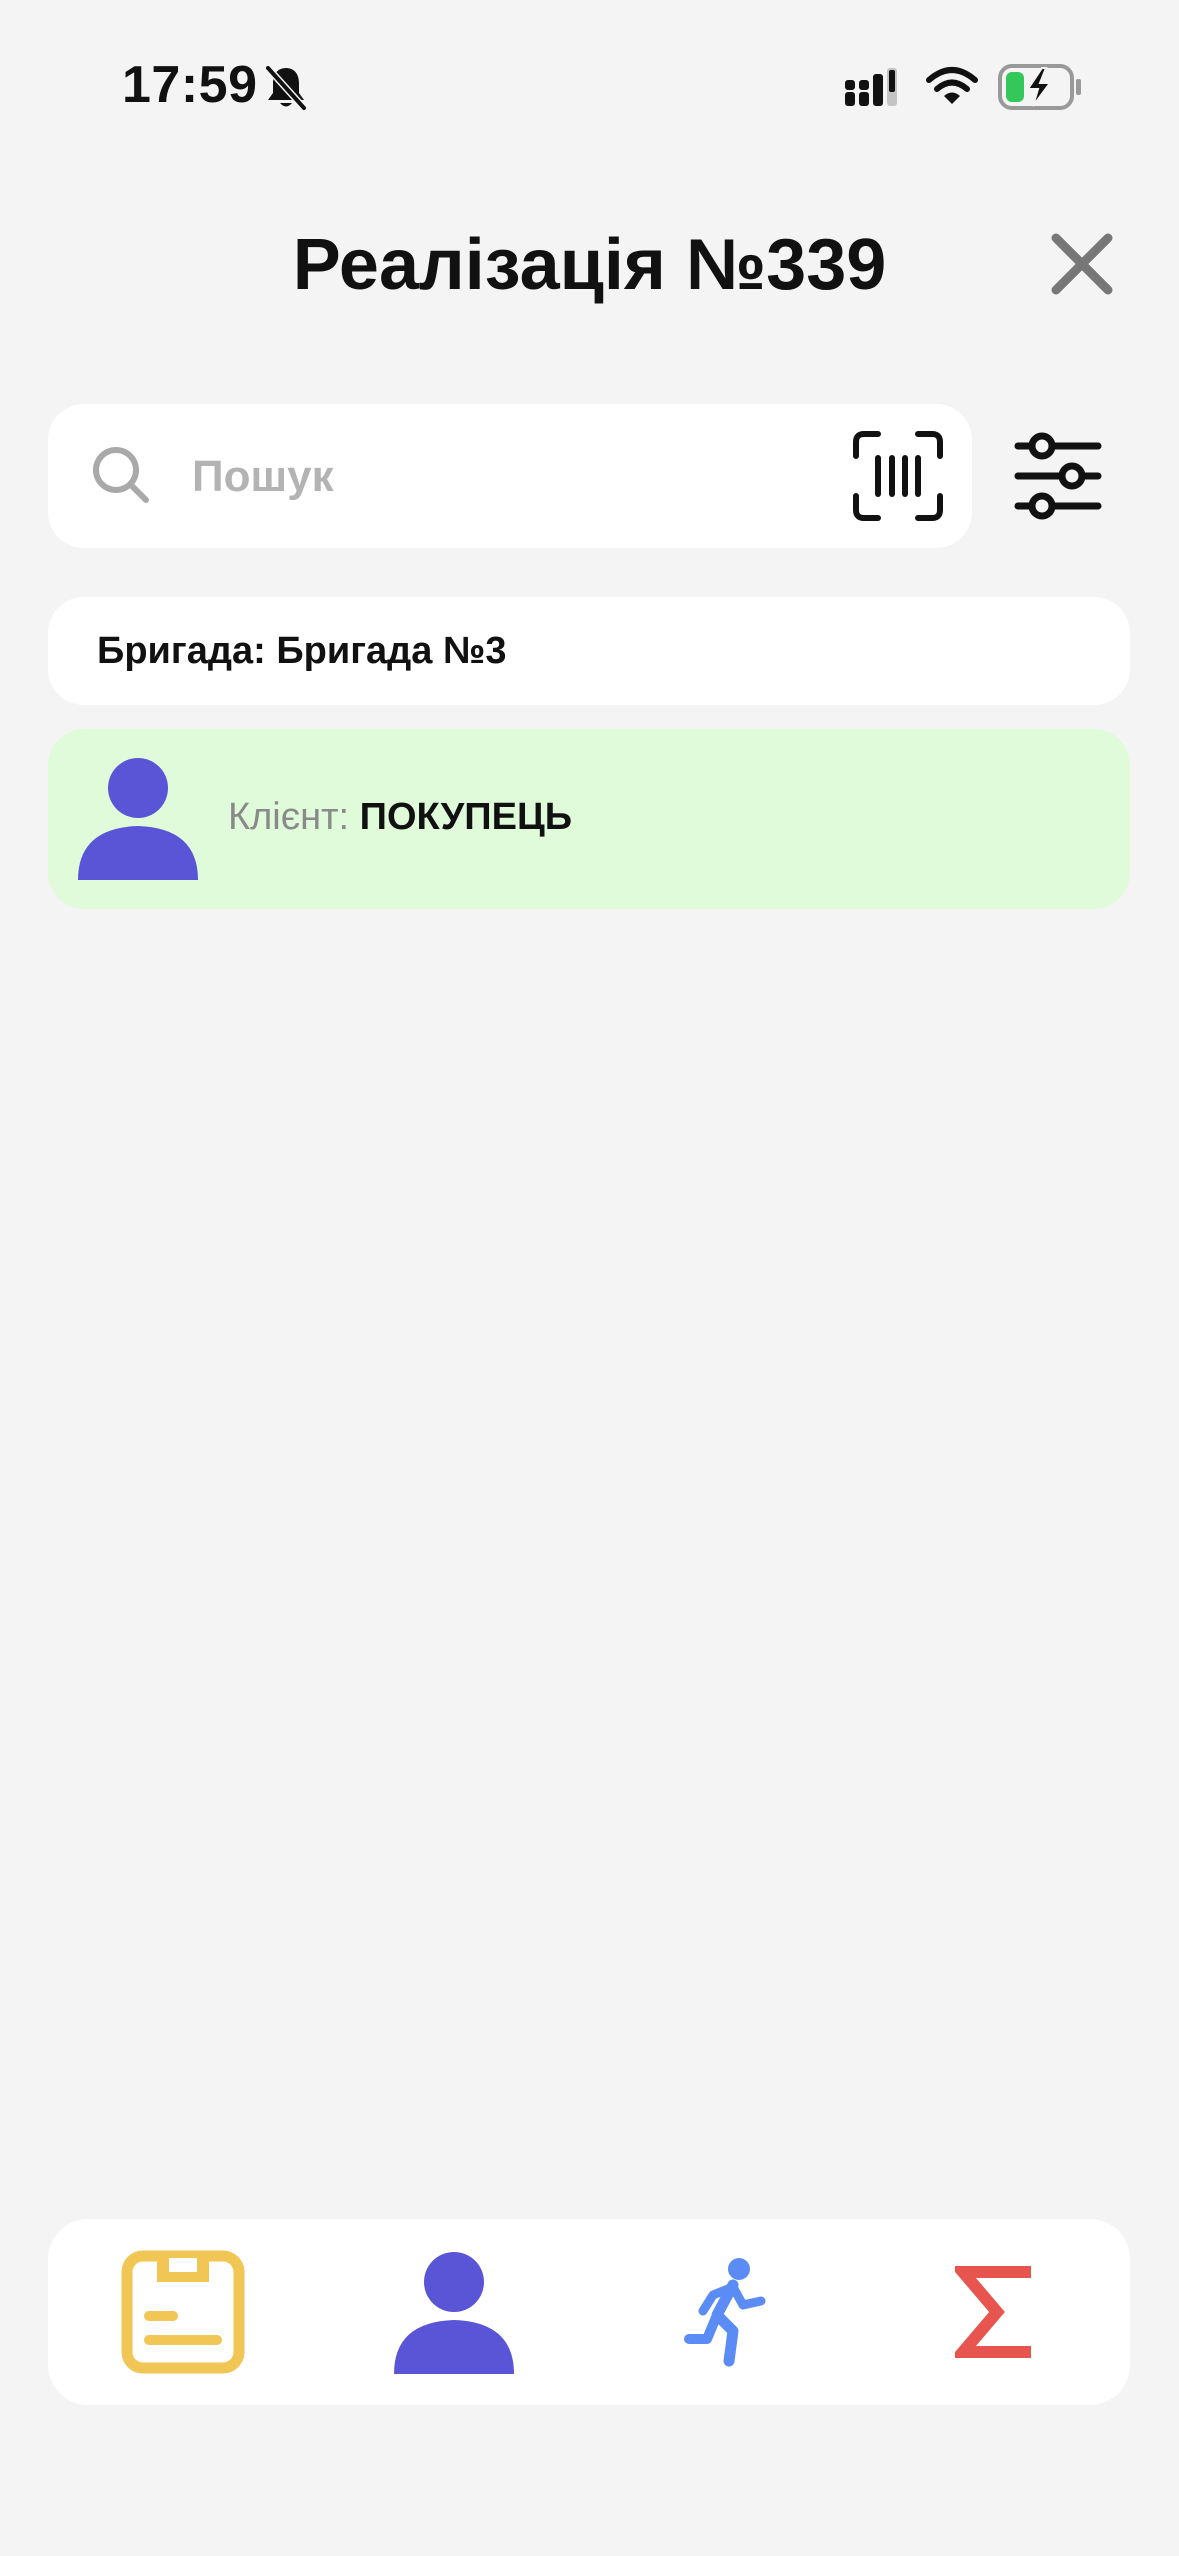 The height and width of the screenshot is (2556, 1179). I want to click on bell-slash-icon, so click(286, 88).